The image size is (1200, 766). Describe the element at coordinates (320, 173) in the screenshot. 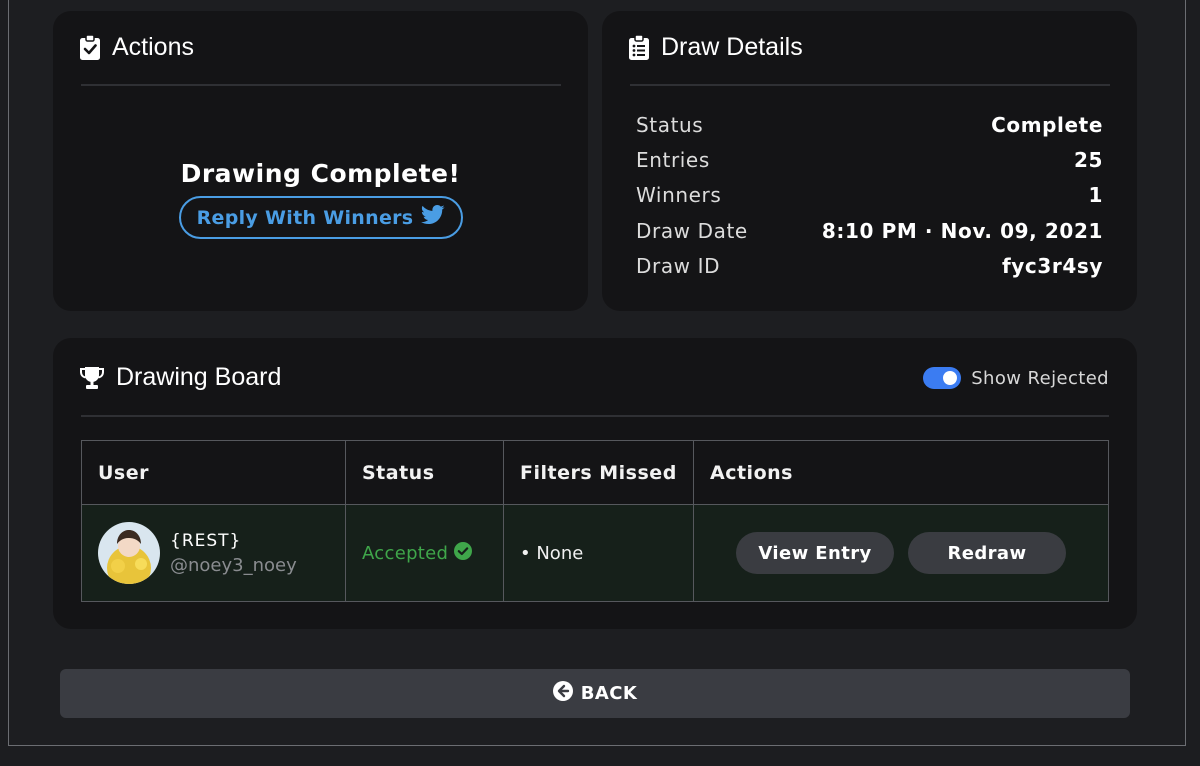

I see `drawing-complete-text: Drawing Complete!` at that location.